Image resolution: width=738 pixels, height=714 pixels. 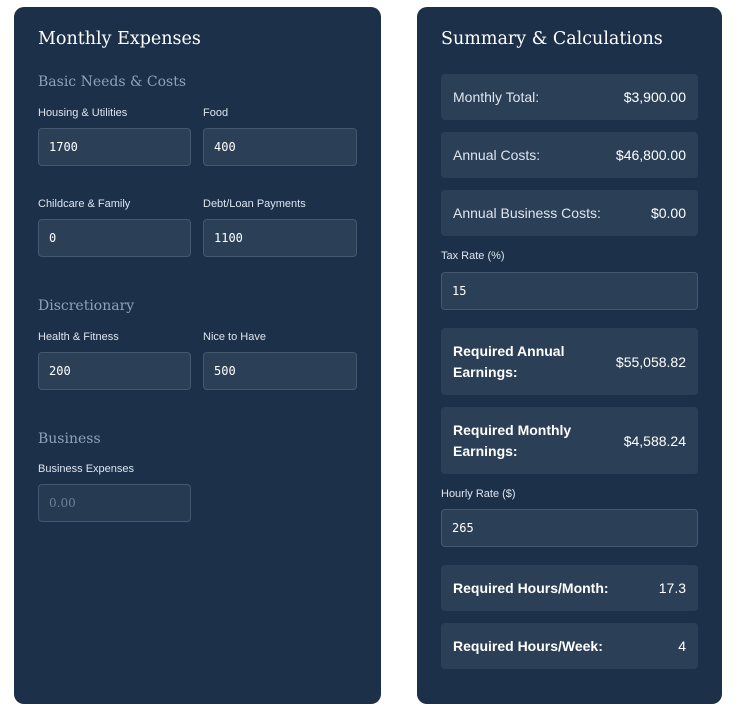 What do you see at coordinates (473, 256) in the screenshot?
I see `tax-rate-label: Tax Rate (%)` at bounding box center [473, 256].